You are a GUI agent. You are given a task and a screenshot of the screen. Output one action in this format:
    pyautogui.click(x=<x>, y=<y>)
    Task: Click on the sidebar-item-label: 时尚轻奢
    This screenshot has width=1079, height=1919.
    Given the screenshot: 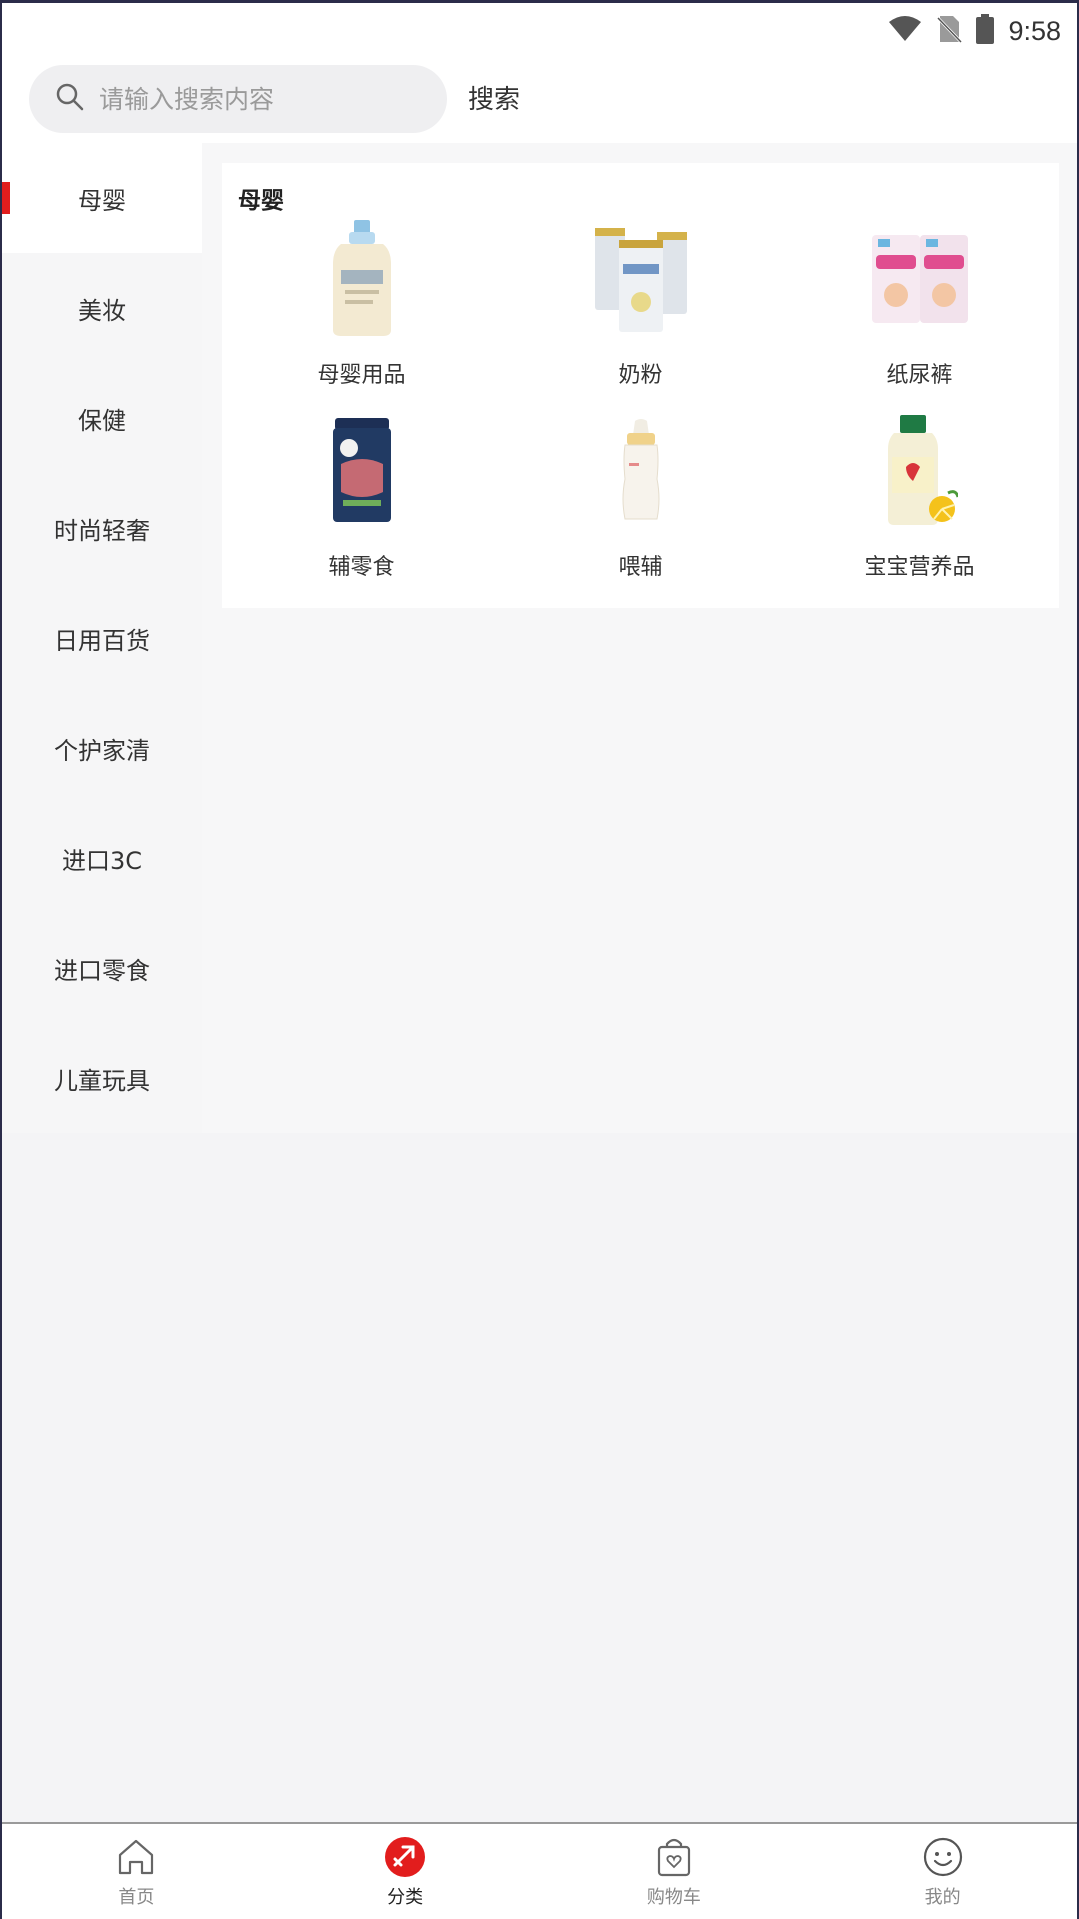 What is the action you would take?
    pyautogui.click(x=102, y=530)
    